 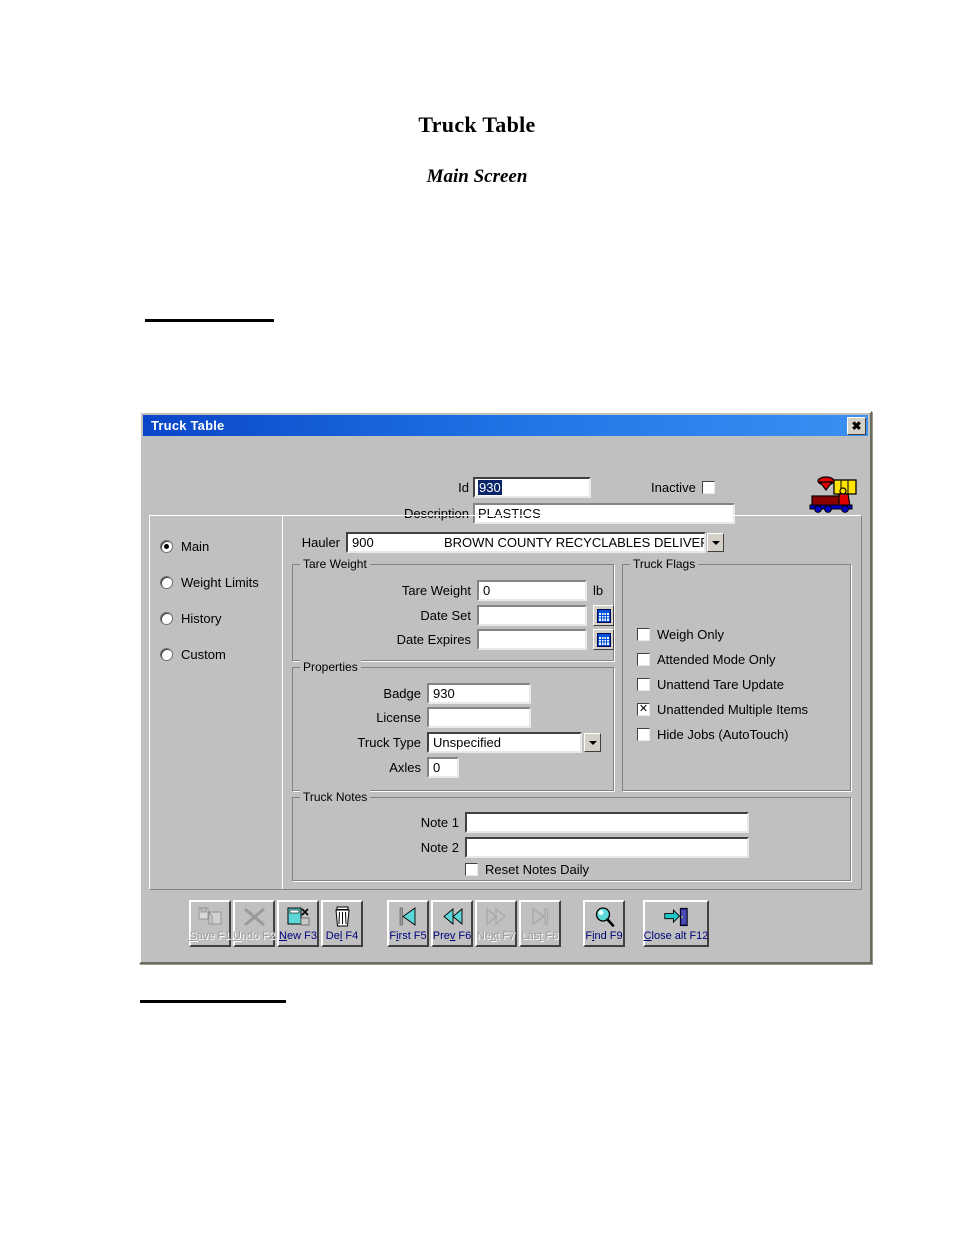 I want to click on find-button: Find F9, so click(x=604, y=923).